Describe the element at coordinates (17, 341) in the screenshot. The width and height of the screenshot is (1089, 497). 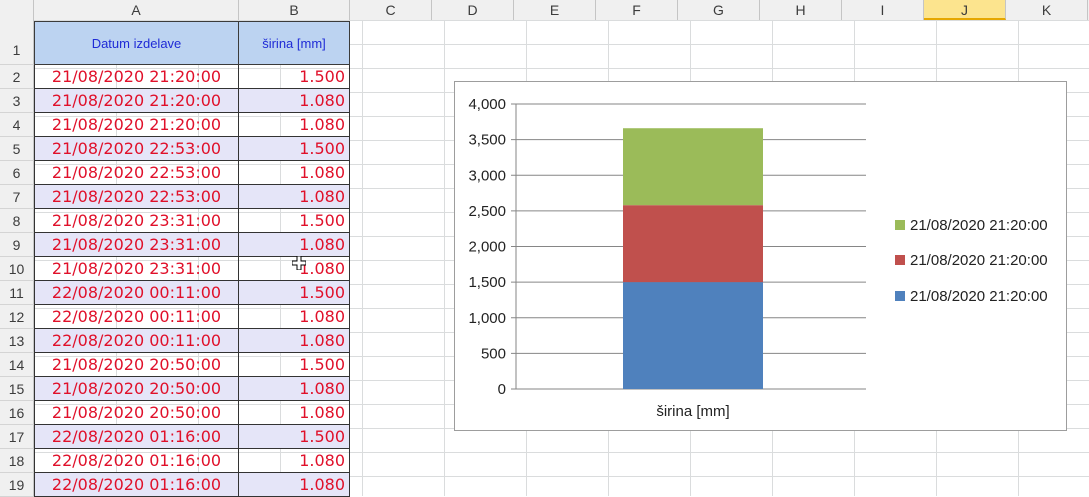
I see `row-header-13: 13` at that location.